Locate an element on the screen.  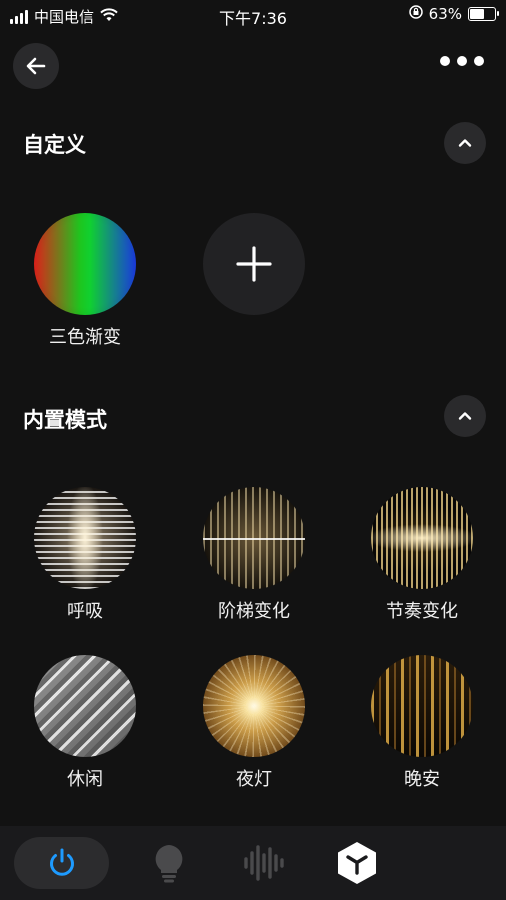
tab-power is located at coordinates (61, 863).